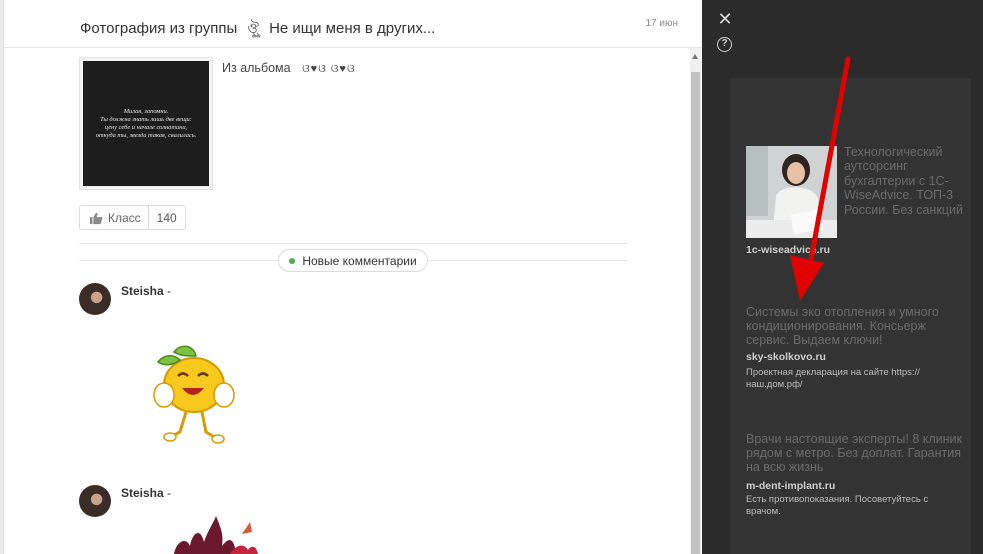 This screenshot has height=554, width=983. Describe the element at coordinates (194, 394) in the screenshot. I see `lemon-sticker` at that location.